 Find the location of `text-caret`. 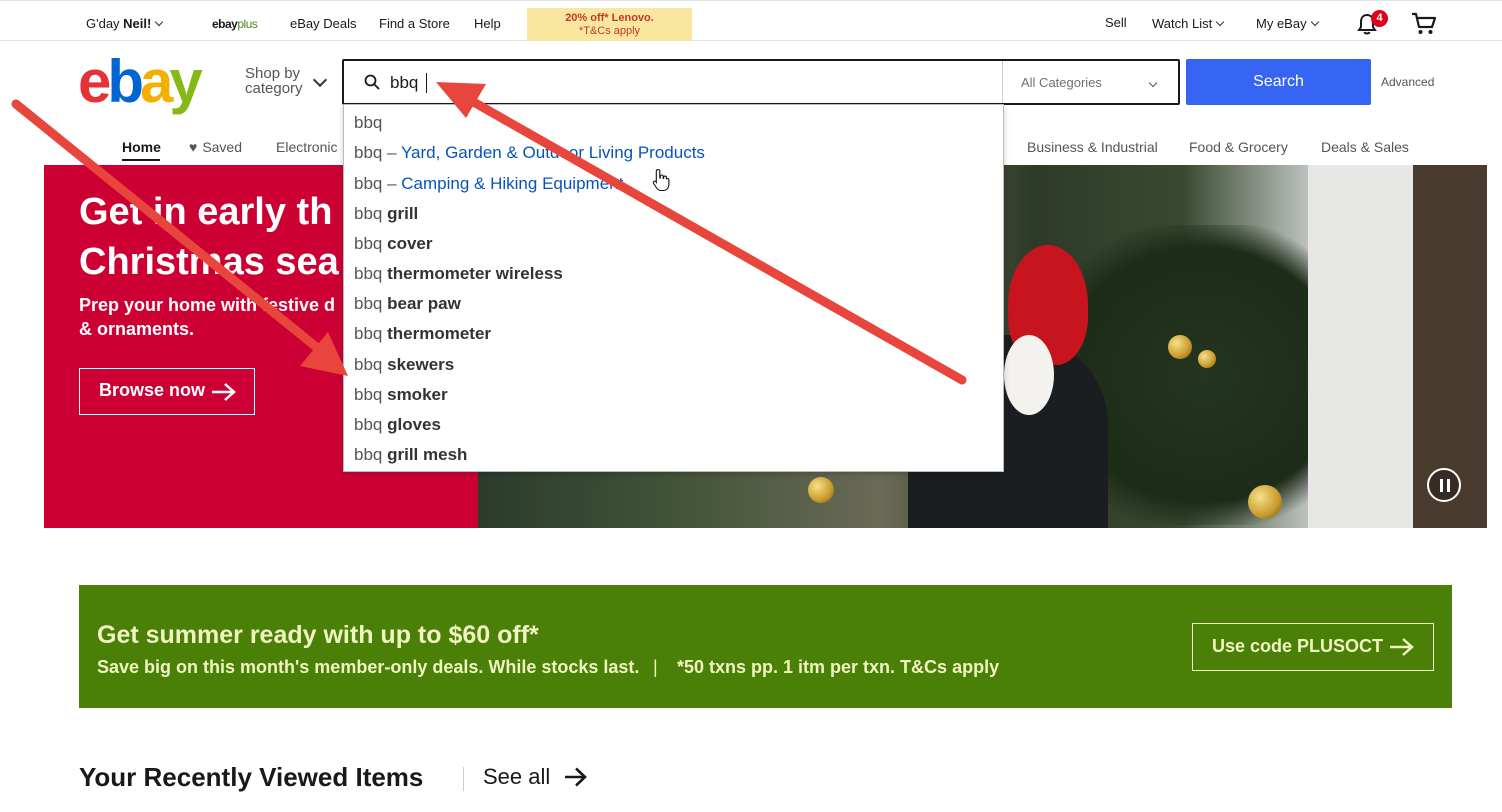

text-caret is located at coordinates (426, 83).